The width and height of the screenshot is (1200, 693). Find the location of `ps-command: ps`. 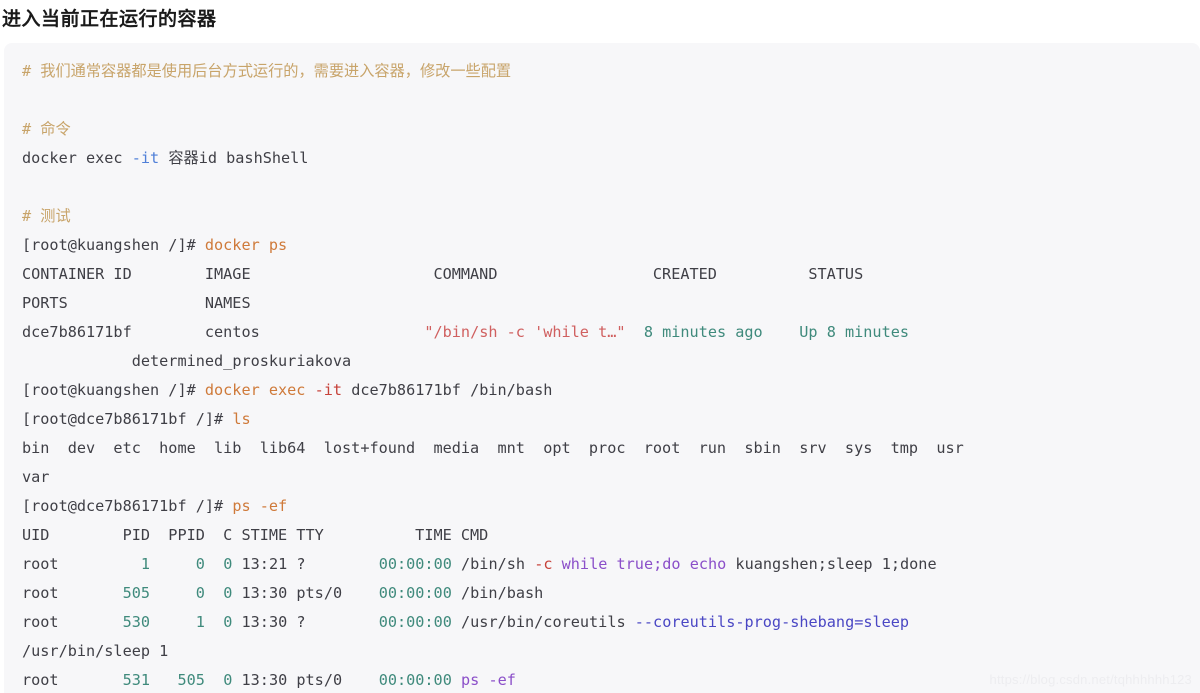

ps-command: ps is located at coordinates (241, 506).